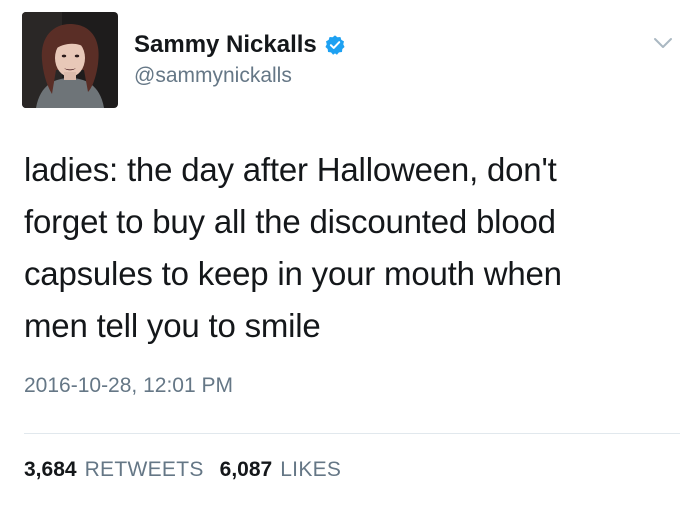 The width and height of the screenshot is (700, 510). I want to click on chevron-down-icon, so click(663, 43).